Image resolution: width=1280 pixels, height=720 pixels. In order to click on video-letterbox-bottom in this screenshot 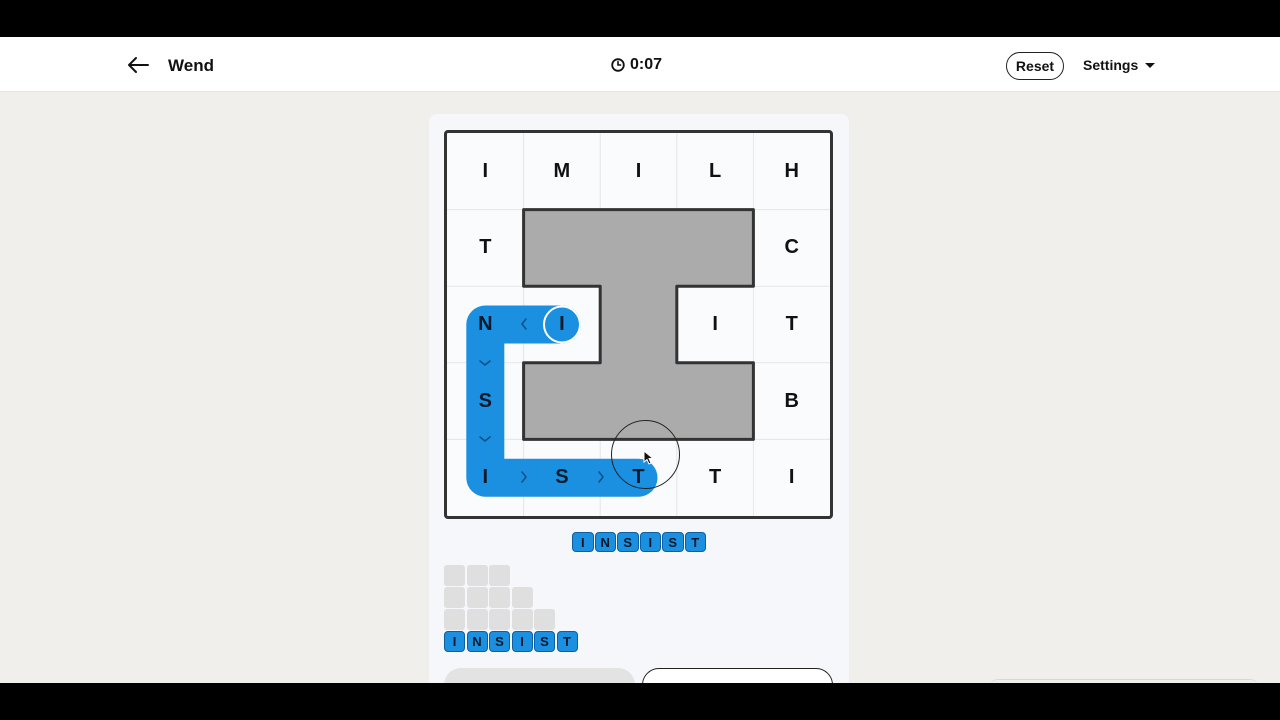, I will do `click(640, 701)`.